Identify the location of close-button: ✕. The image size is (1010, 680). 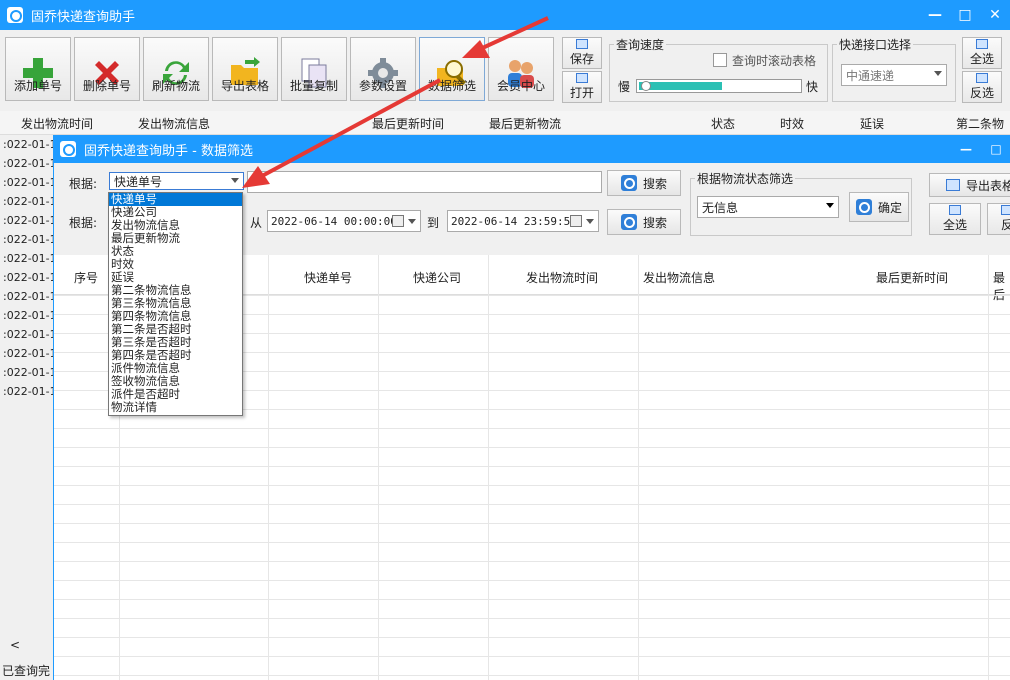
(995, 15).